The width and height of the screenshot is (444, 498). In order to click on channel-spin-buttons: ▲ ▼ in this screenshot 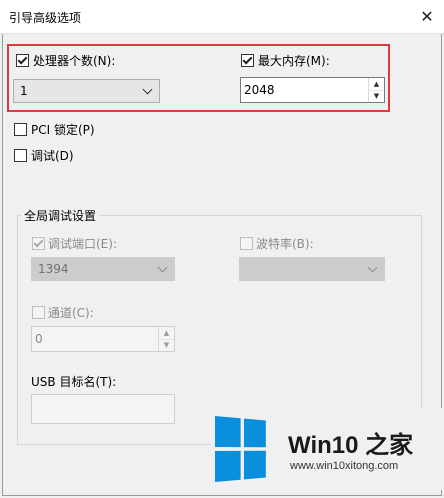, I will do `click(166, 339)`.